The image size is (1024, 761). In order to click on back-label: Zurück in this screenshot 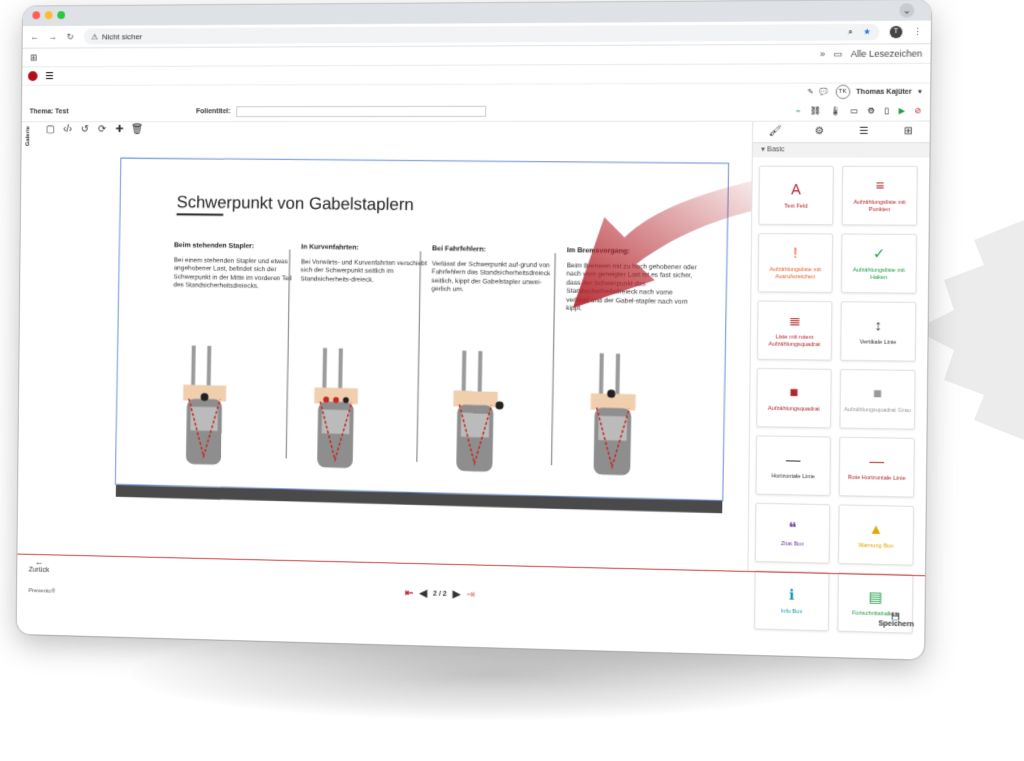, I will do `click(39, 570)`.